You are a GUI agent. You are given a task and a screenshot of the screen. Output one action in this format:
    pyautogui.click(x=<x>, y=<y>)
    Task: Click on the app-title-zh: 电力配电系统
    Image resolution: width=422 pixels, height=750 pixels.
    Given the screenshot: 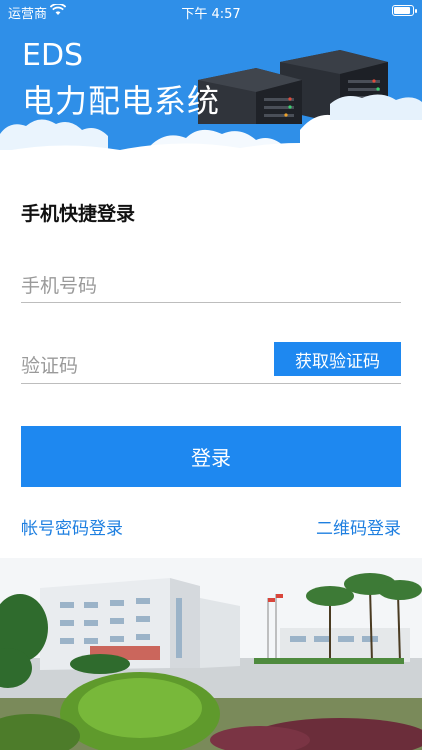 What is the action you would take?
    pyautogui.click(x=121, y=101)
    